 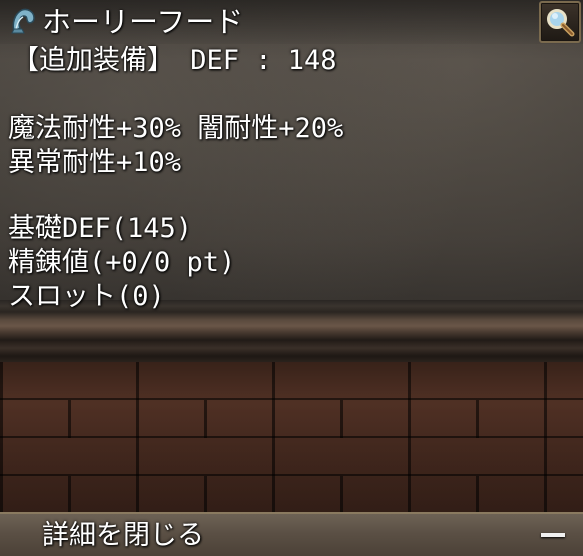 I want to click on close-details-button: 詳細を閉じる, so click(x=291, y=534).